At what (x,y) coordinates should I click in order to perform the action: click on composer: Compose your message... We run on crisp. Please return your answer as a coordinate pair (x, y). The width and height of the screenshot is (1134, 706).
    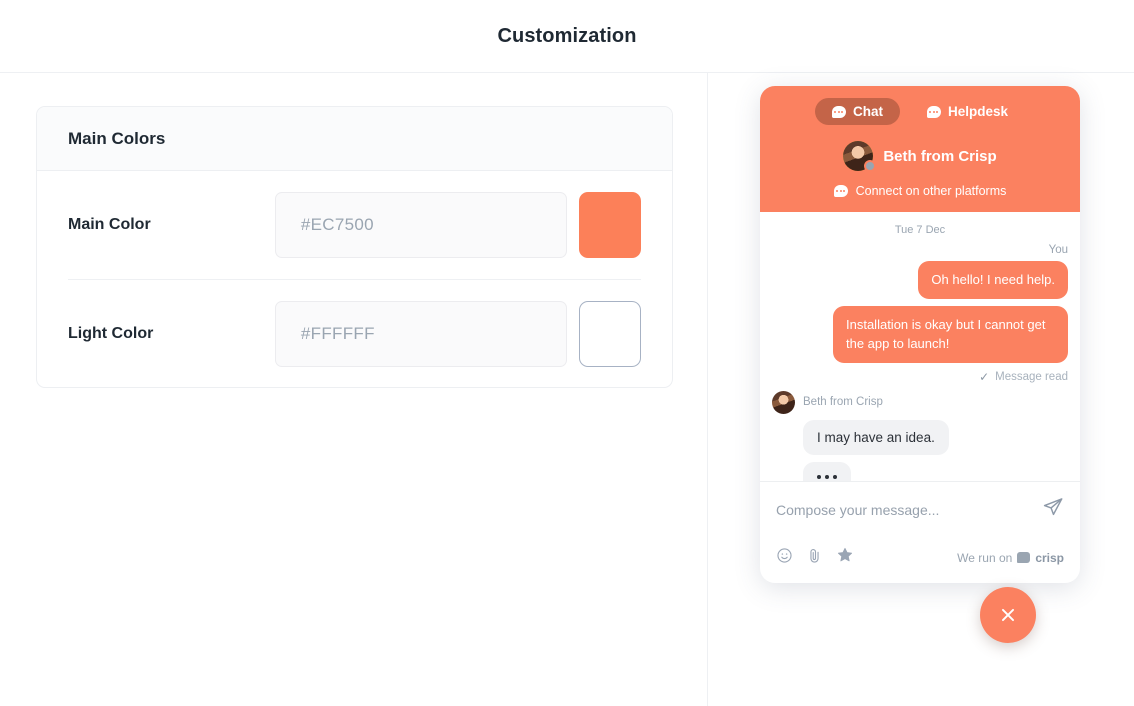
    Looking at the image, I should click on (920, 532).